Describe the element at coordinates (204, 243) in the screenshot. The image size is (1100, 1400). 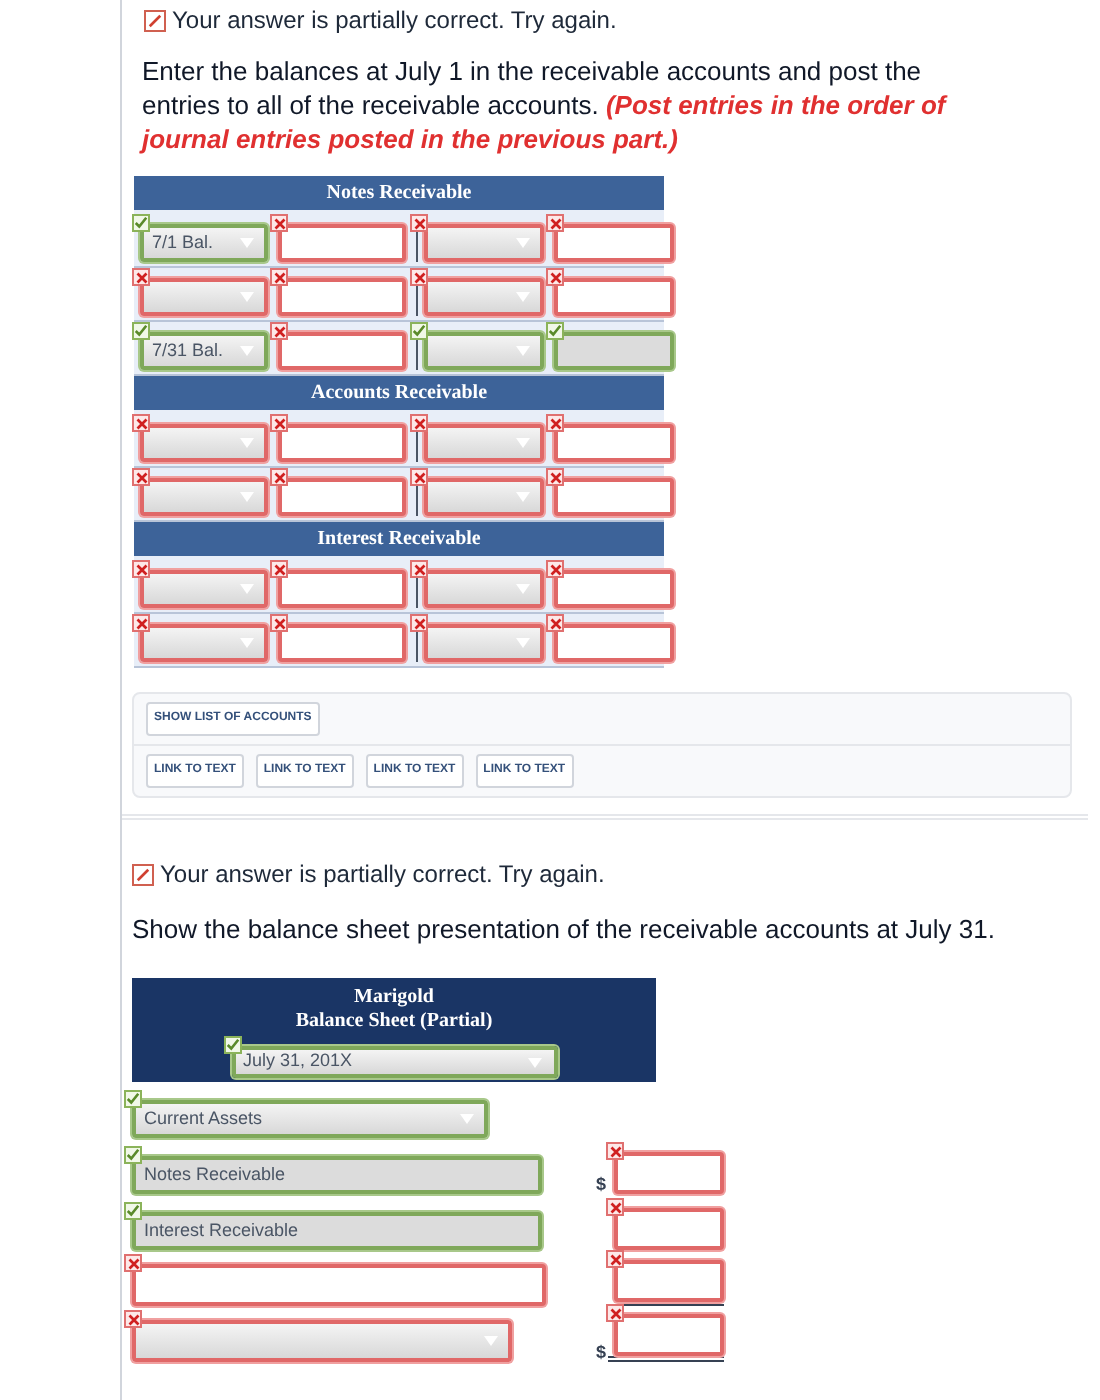
I see `dropdown: 7/1 Bal.` at that location.